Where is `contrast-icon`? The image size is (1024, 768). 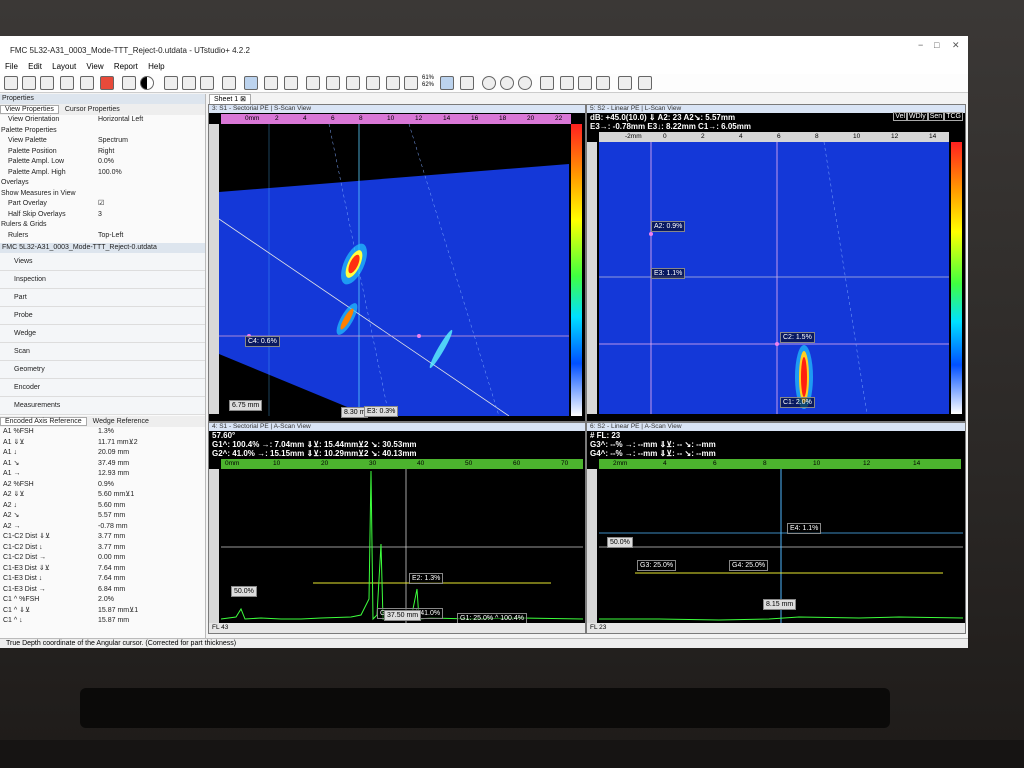
contrast-icon is located at coordinates (147, 83).